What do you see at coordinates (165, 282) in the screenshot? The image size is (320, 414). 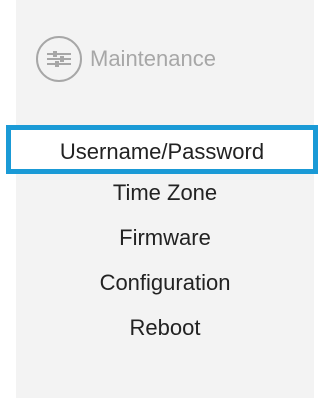 I see `menu-item-configuration: Configuration` at bounding box center [165, 282].